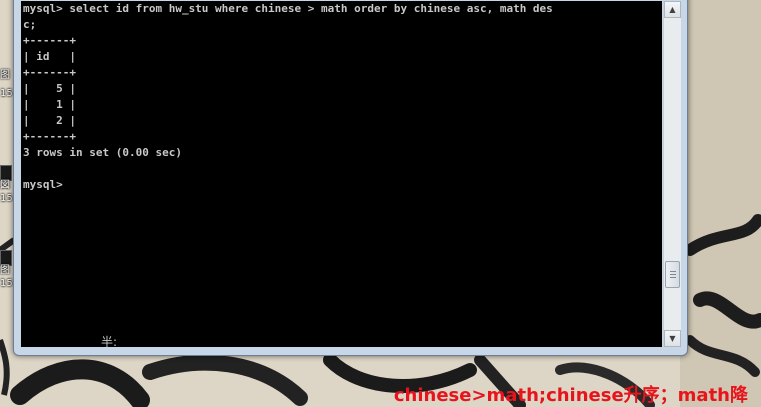 The height and width of the screenshot is (407, 761). I want to click on mysql-prompt: mysql>, so click(43, 184).